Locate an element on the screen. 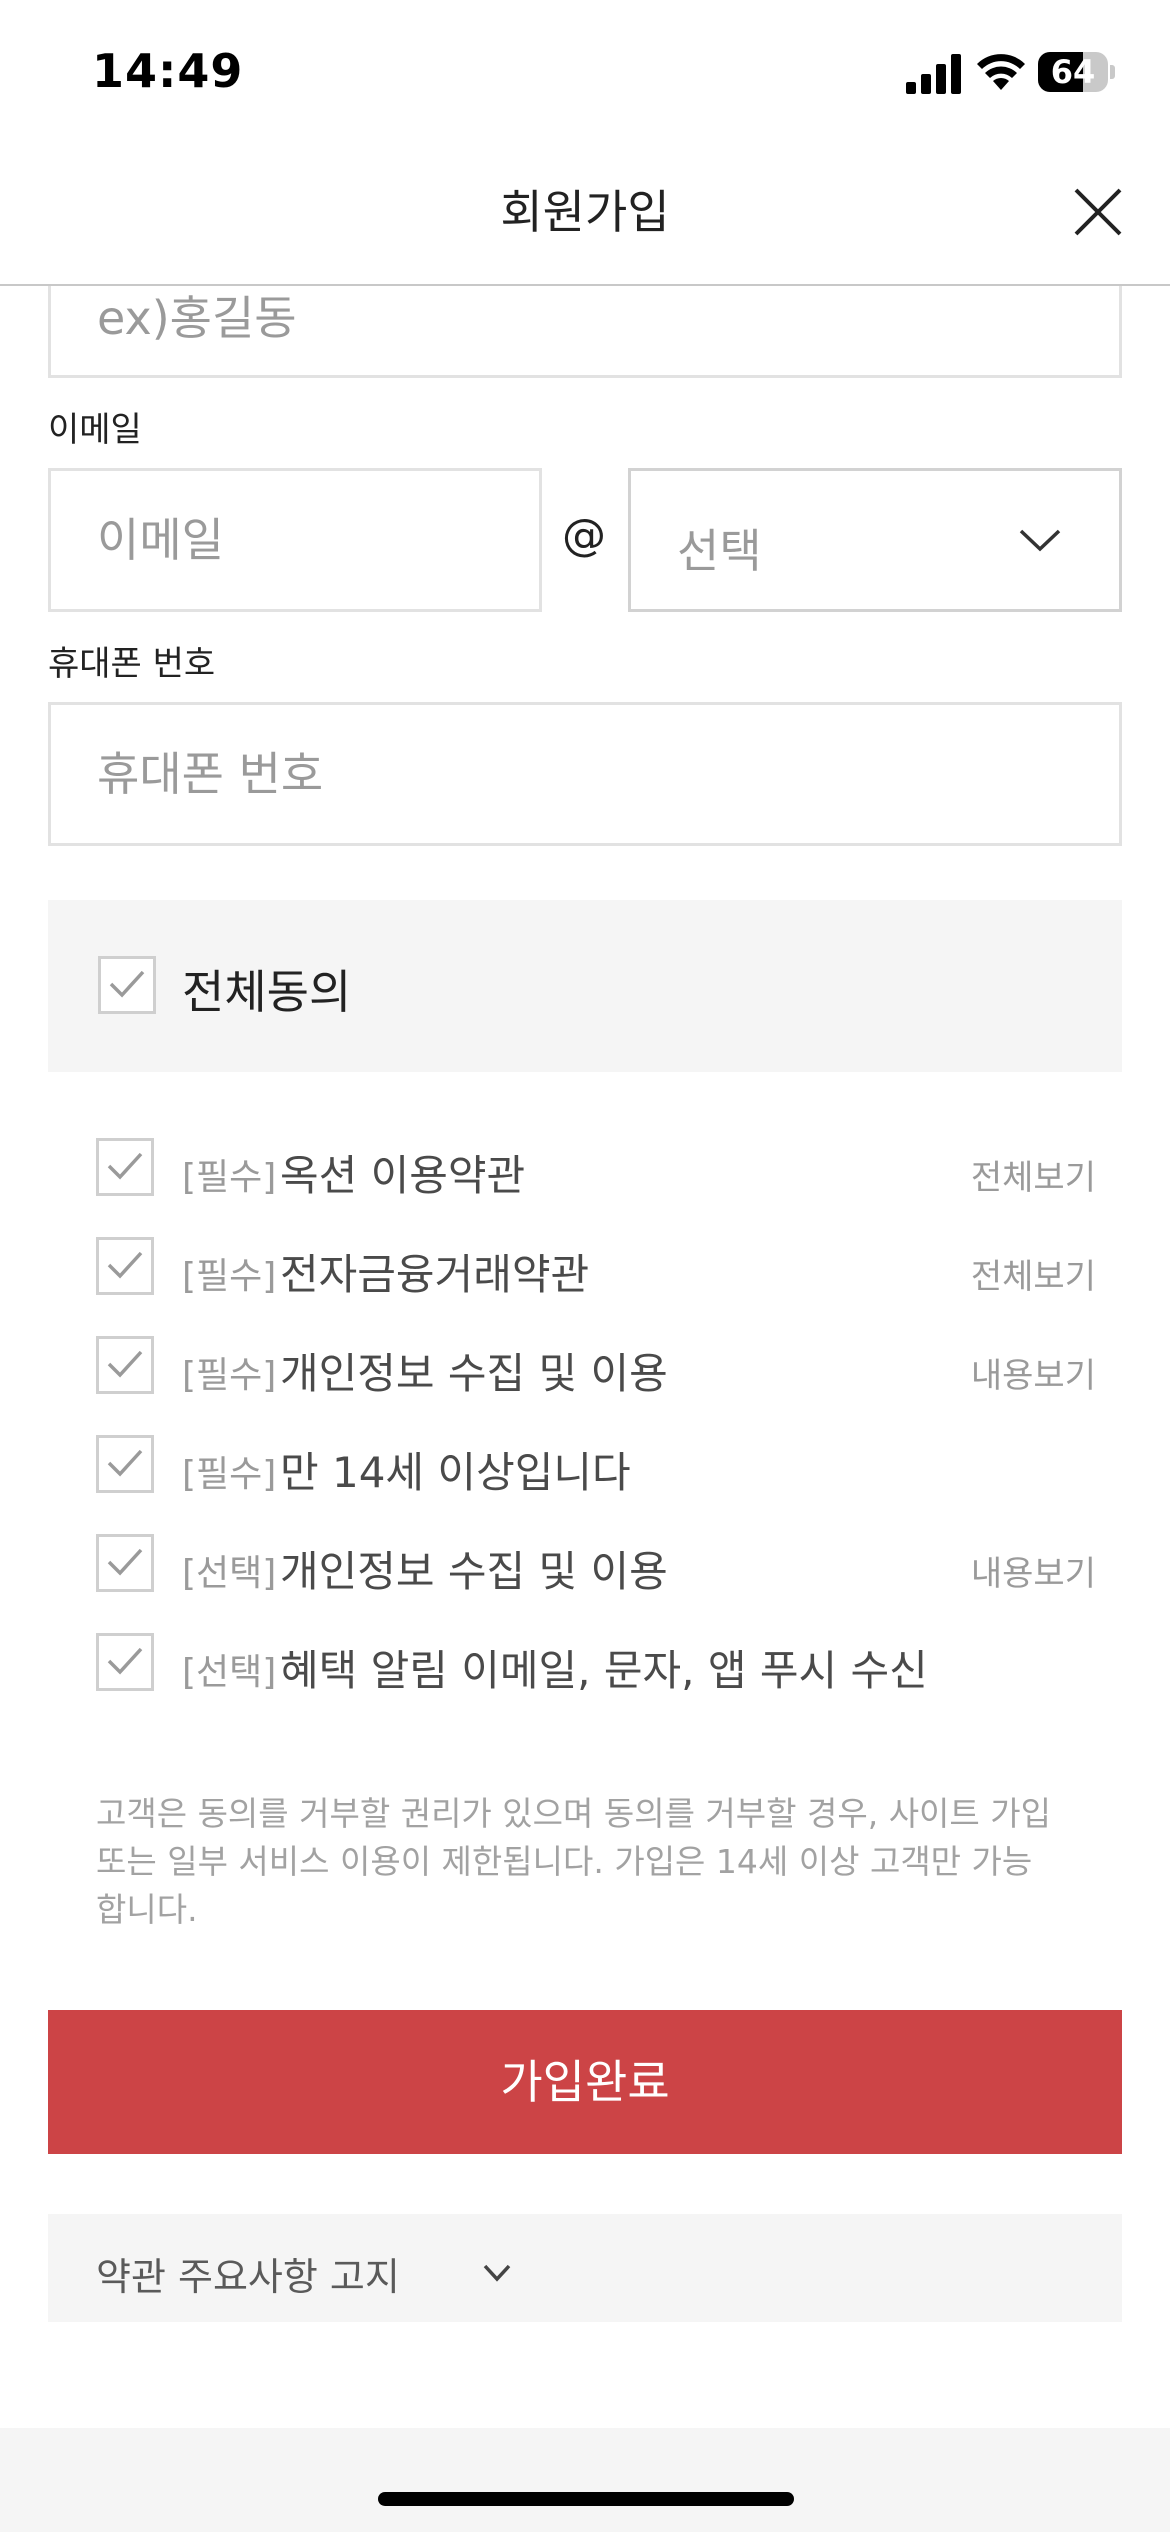 This screenshot has height=2532, width=1170. status-time: 14:49 is located at coordinates (168, 71).